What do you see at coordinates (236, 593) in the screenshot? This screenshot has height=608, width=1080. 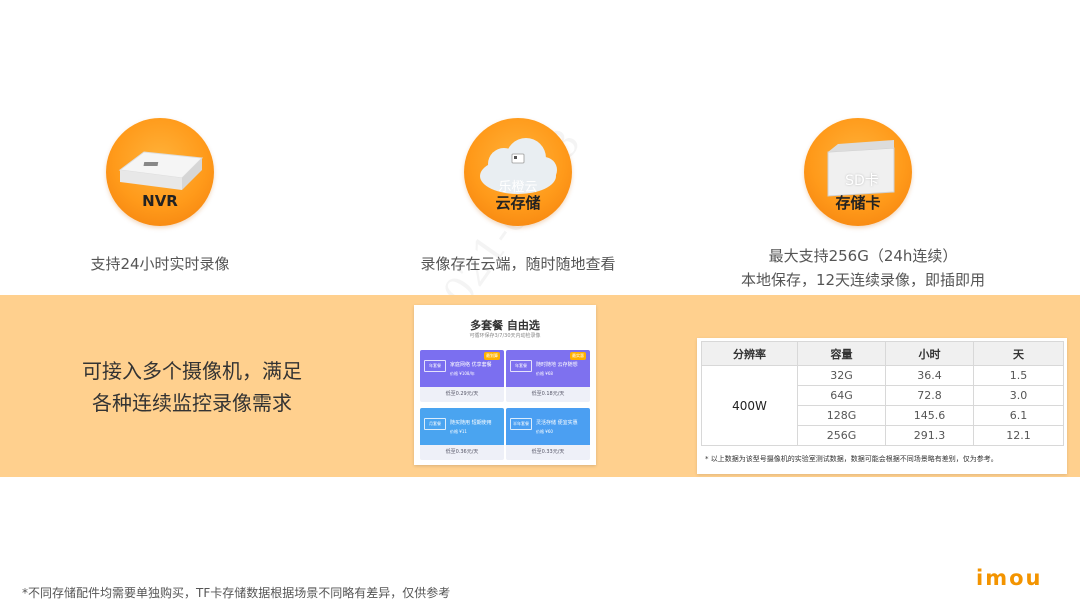 I see `footnote: *不同存储配件均需要单独购买，TF卡存储数据根据场景不同略有差异，仅供参考` at bounding box center [236, 593].